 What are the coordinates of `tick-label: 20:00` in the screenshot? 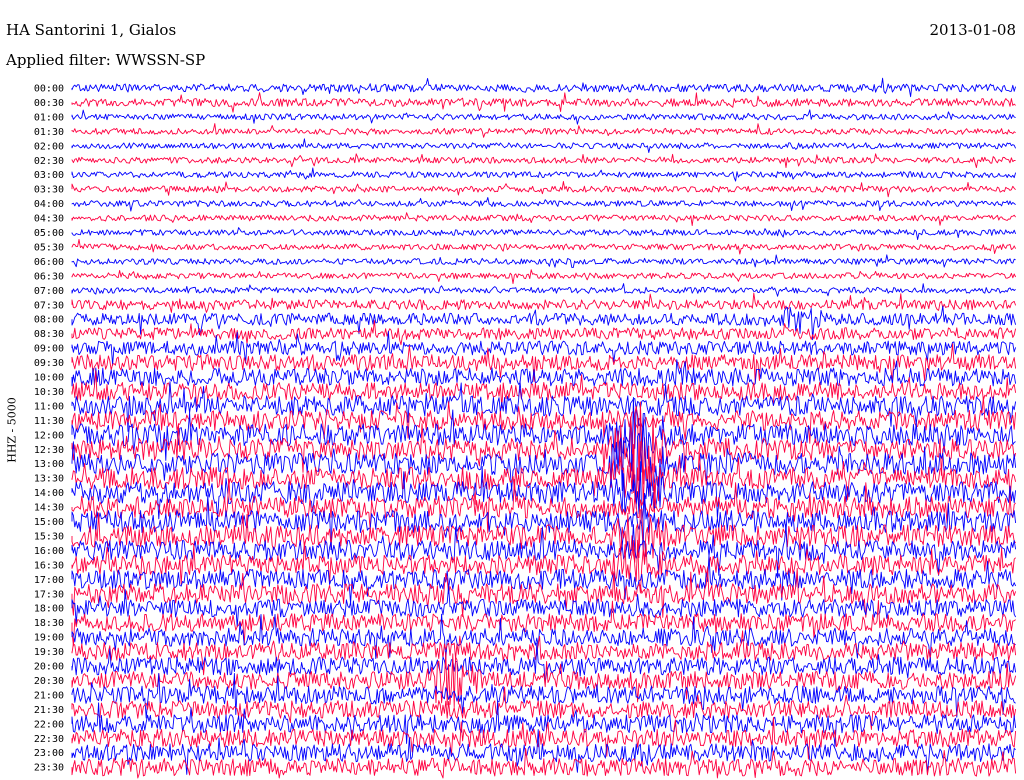 It's located at (49, 667).